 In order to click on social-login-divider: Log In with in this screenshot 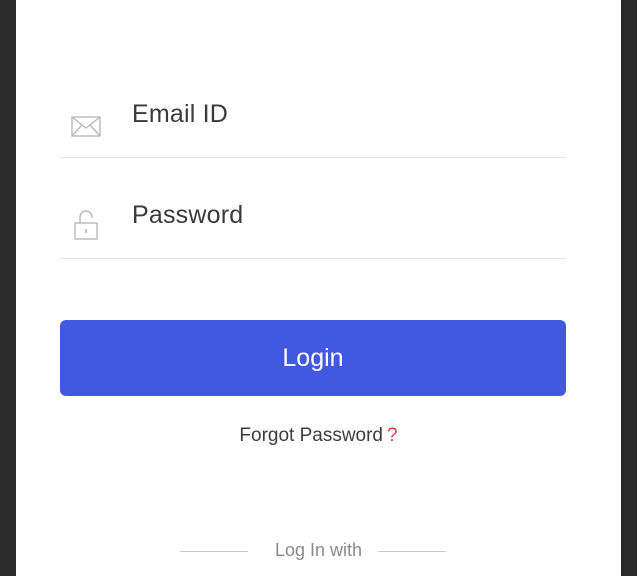, I will do `click(318, 552)`.